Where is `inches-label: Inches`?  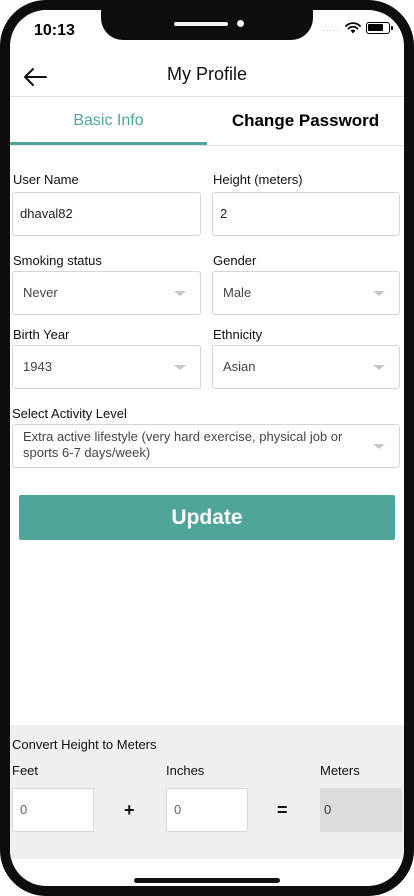
inches-label: Inches is located at coordinates (185, 770).